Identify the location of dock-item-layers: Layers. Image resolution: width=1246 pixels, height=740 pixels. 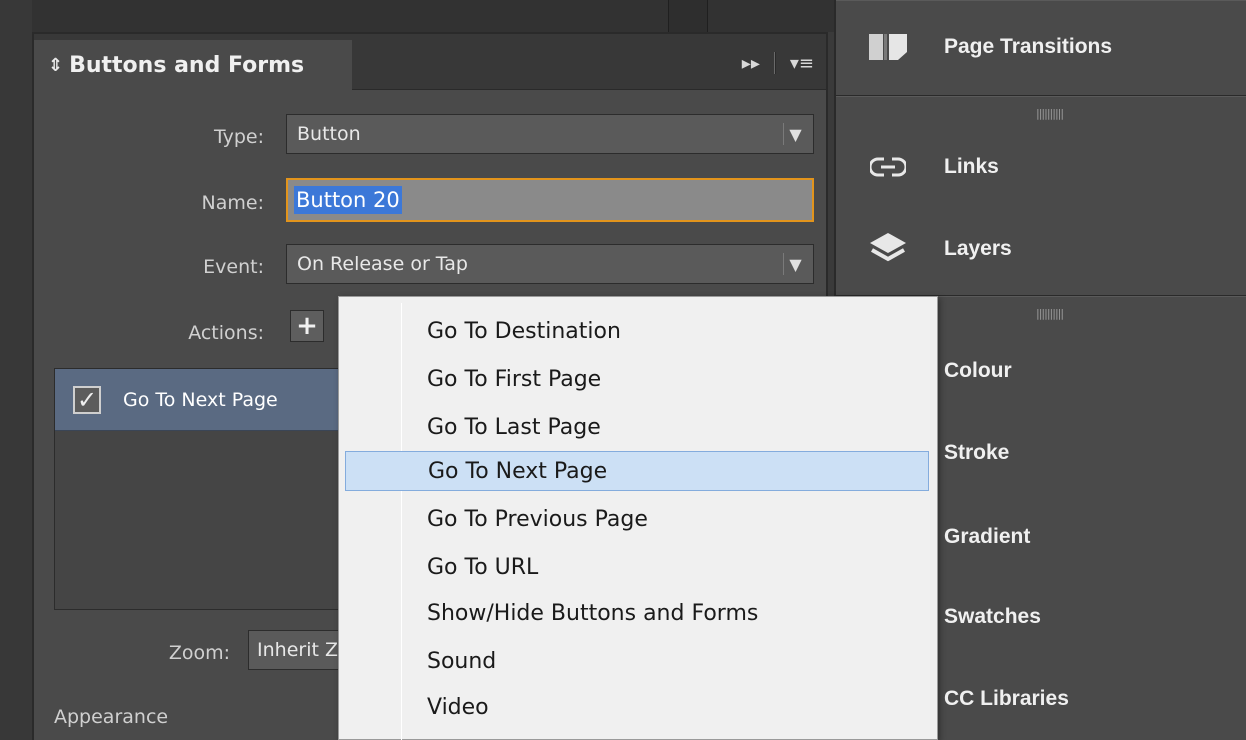
(1041, 249).